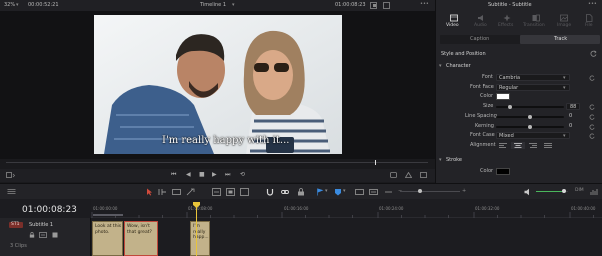 The image size is (602, 256). What do you see at coordinates (503, 96) in the screenshot?
I see `color-swatch` at bounding box center [503, 96].